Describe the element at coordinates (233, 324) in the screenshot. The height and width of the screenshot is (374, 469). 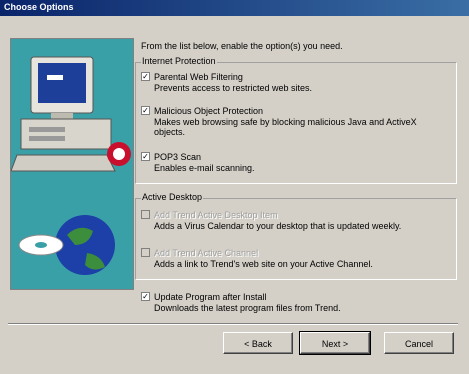
I see `button-divider` at that location.